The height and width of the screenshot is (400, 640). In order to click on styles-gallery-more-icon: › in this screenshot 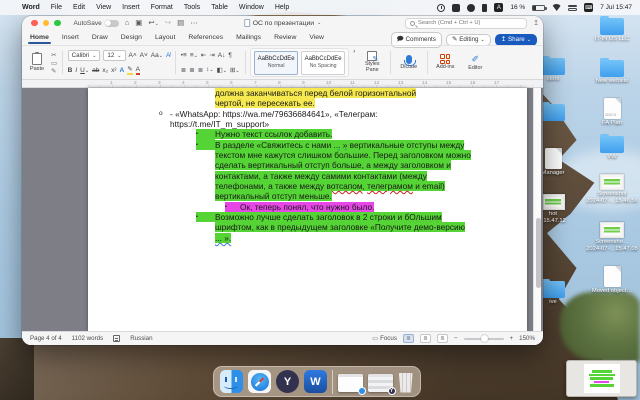, I will do `click(354, 62)`.